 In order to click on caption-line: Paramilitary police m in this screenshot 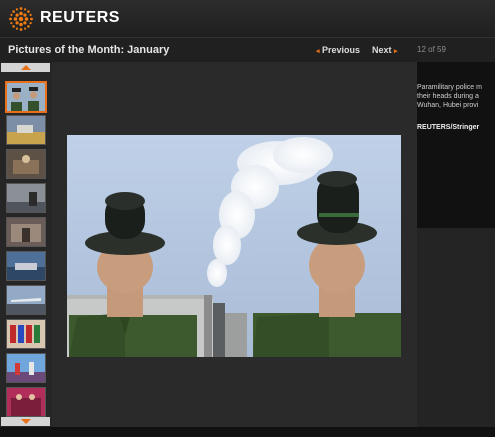, I will do `click(449, 87)`.